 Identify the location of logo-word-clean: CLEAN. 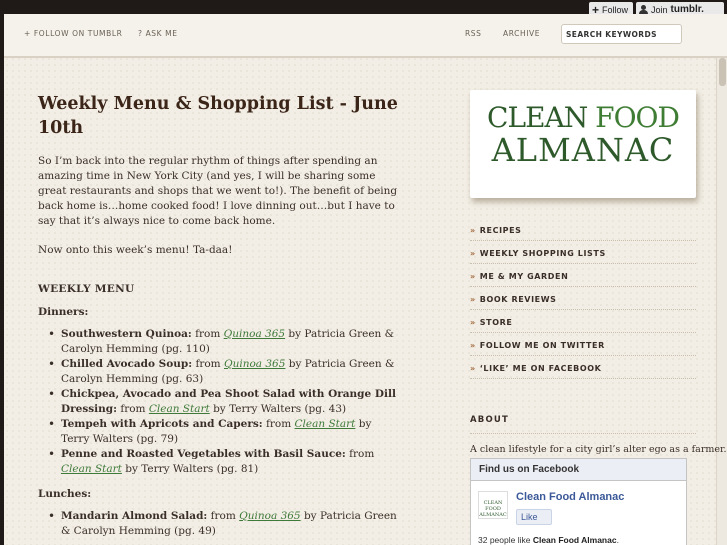
(537, 117).